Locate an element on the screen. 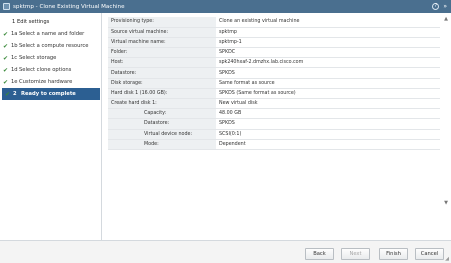 This screenshot has height=263, width=451. row-value: Dependent is located at coordinates (328, 144).